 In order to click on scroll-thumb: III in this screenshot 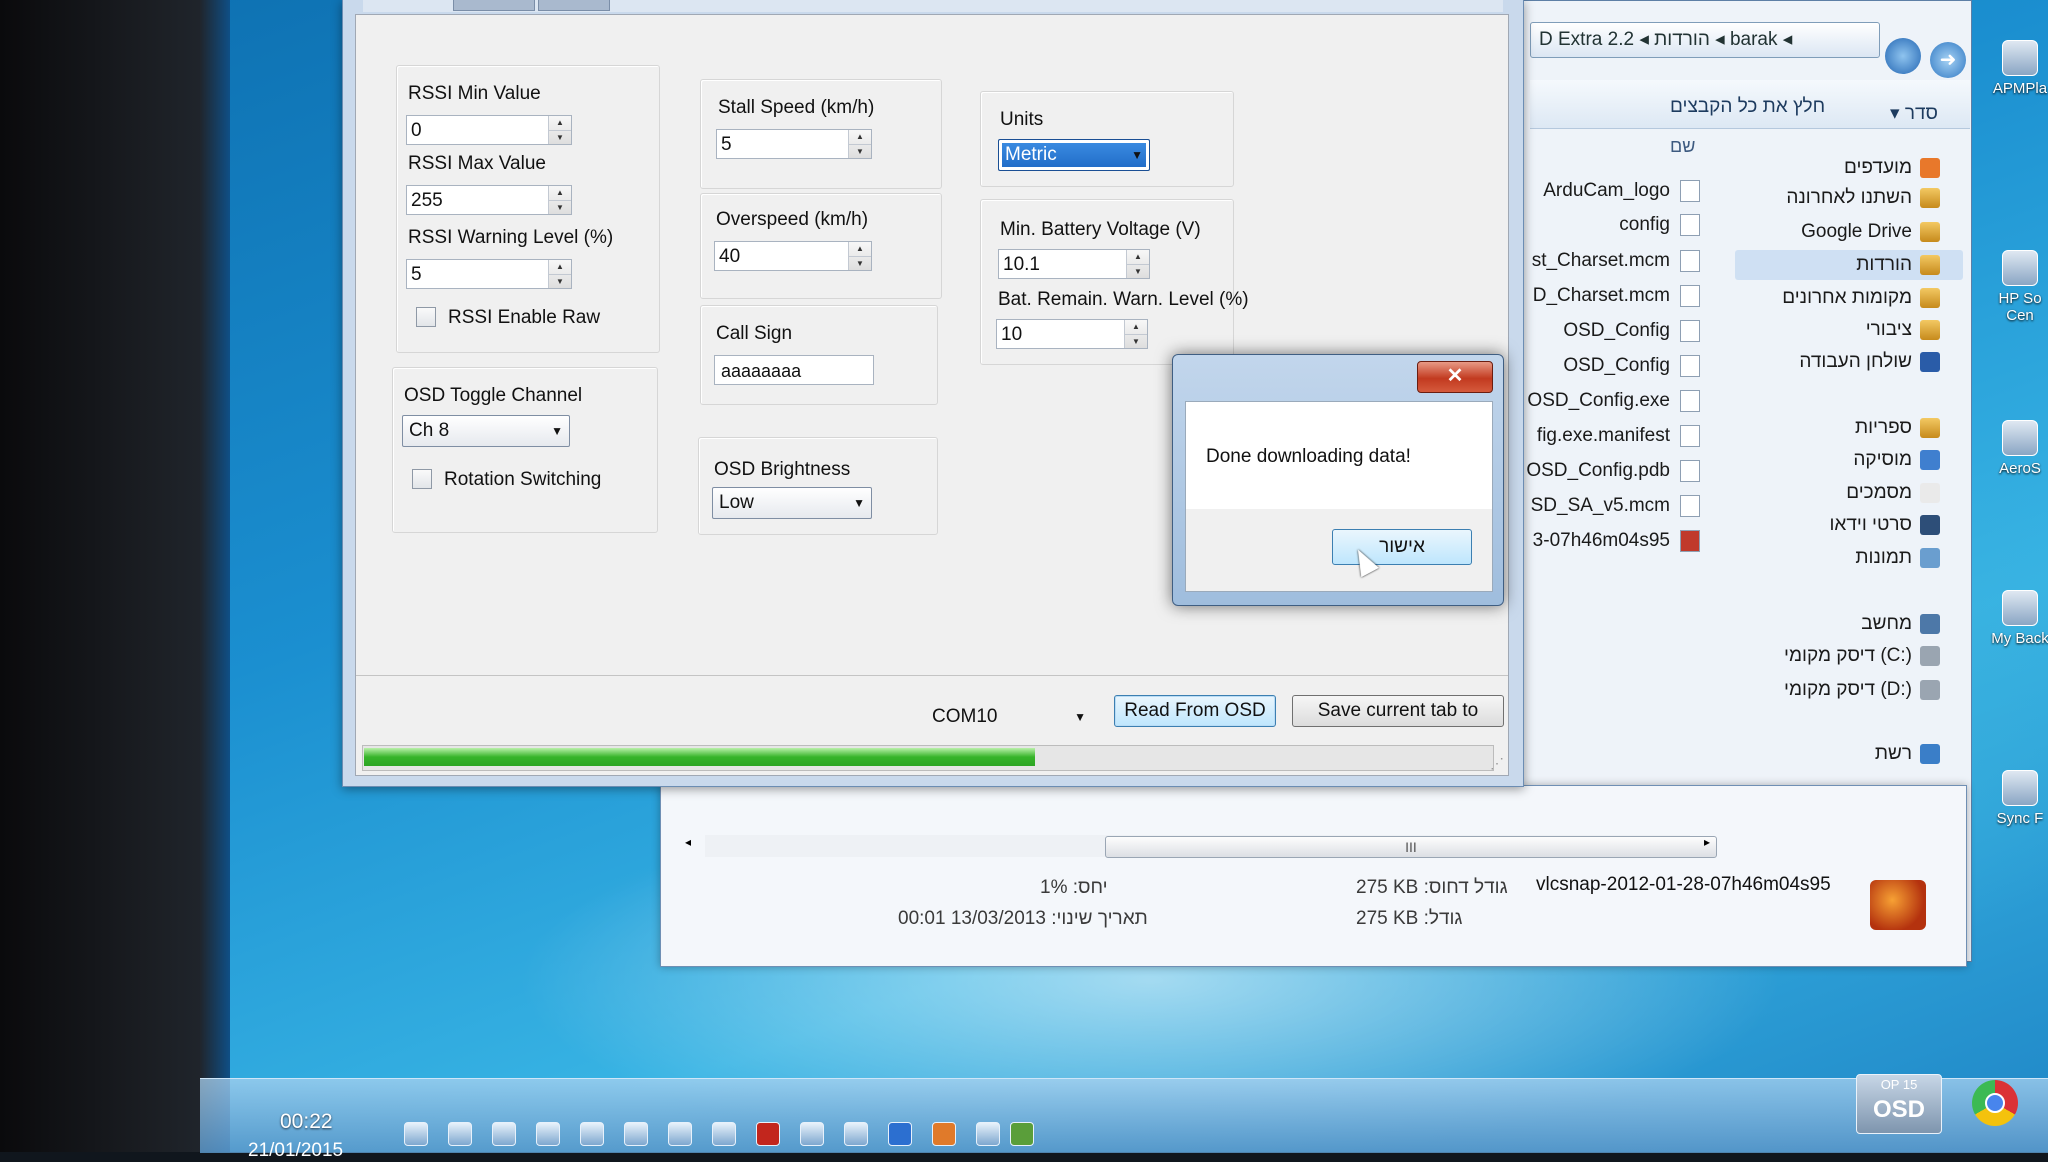, I will do `click(1411, 847)`.